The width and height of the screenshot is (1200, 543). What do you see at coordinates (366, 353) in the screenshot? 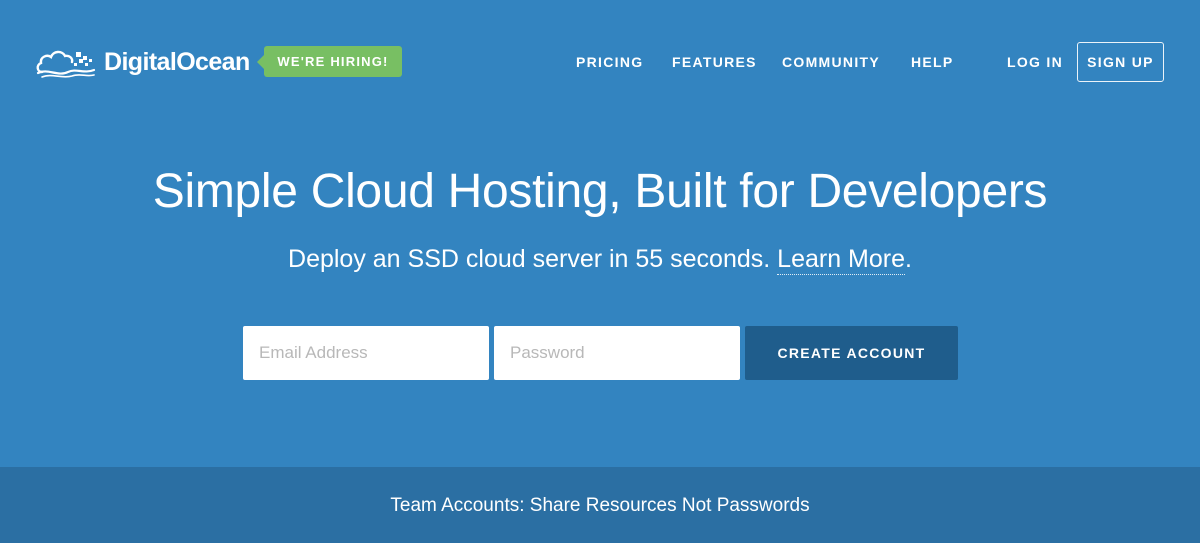
I see `email-input` at bounding box center [366, 353].